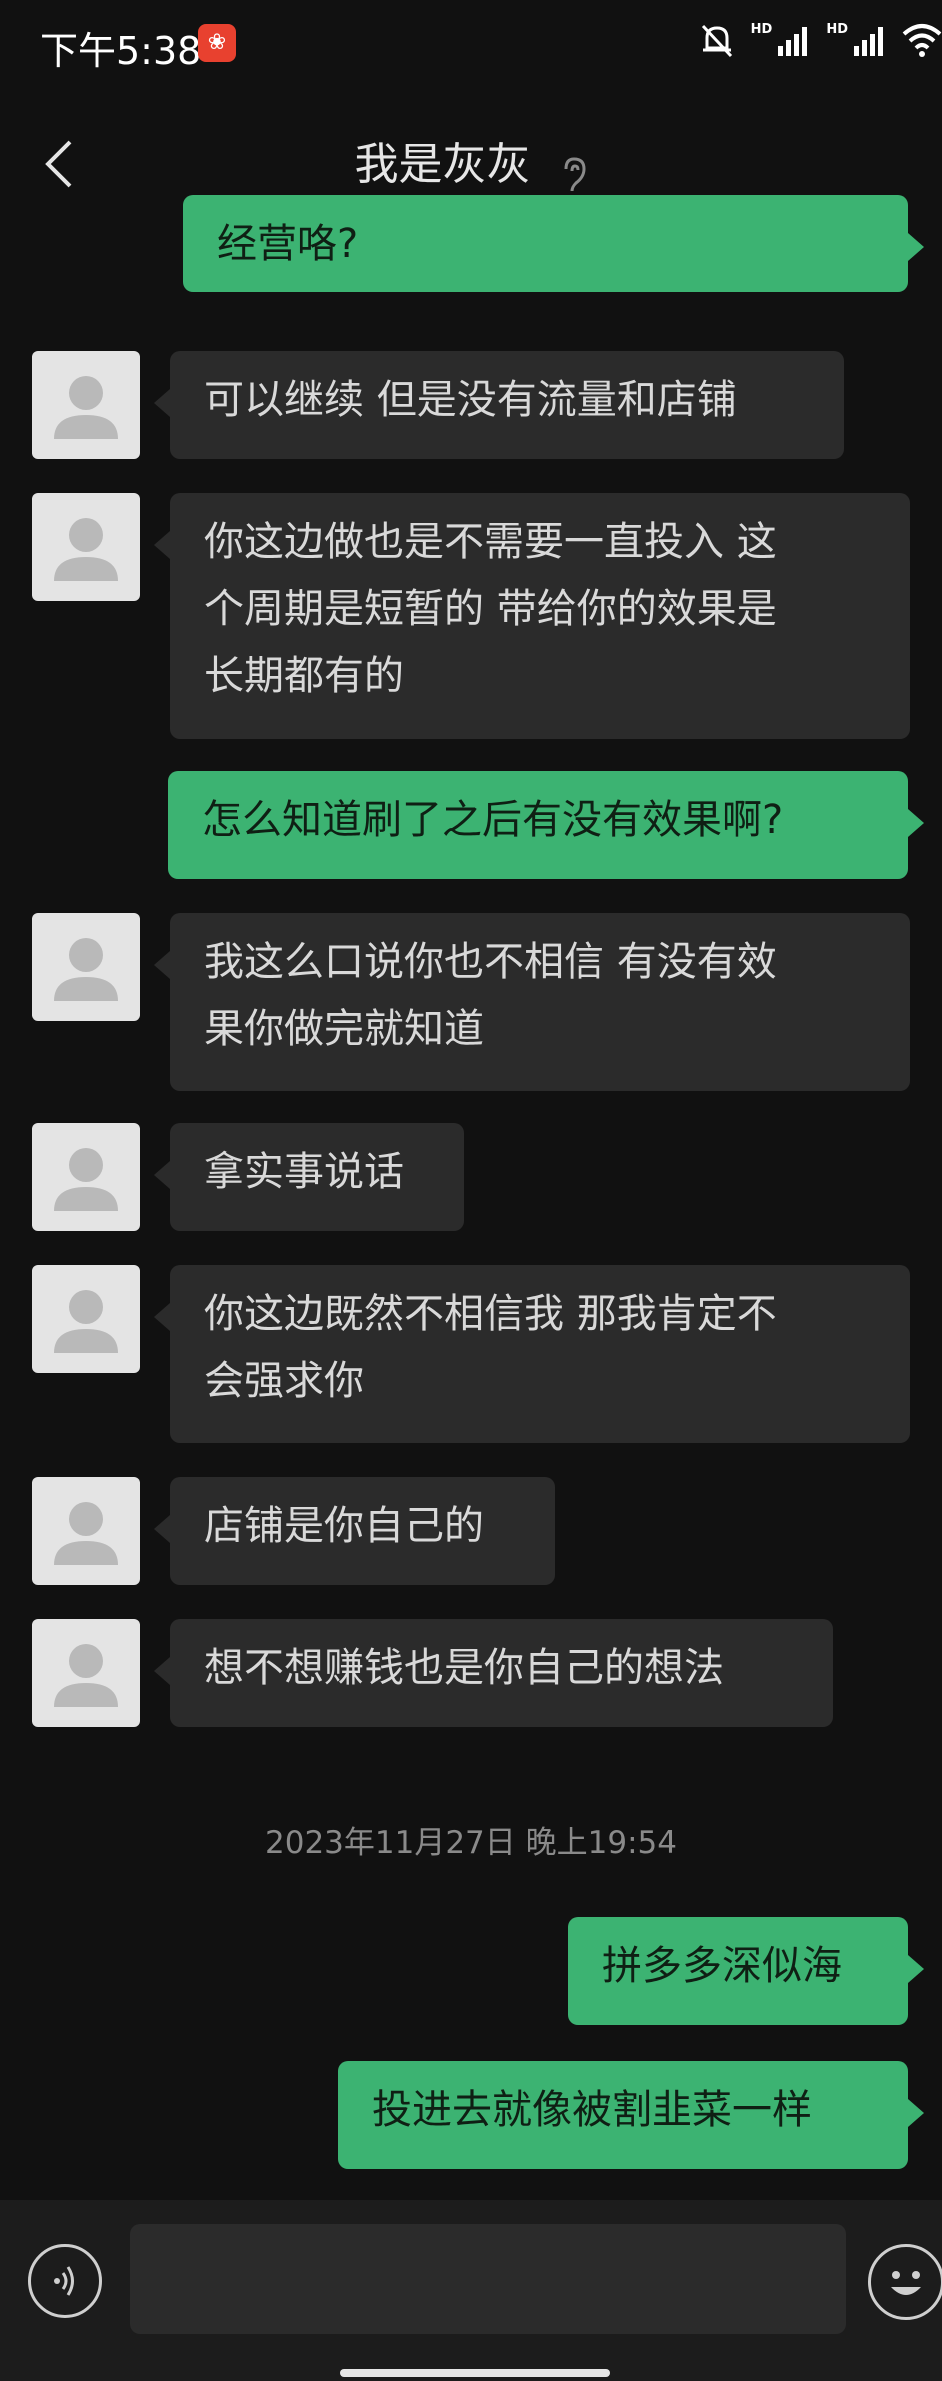 This screenshot has width=942, height=2381. Describe the element at coordinates (493, 820) in the screenshot. I see `message-text-line: 怎么知道刷了之后有没有效果啊?` at that location.